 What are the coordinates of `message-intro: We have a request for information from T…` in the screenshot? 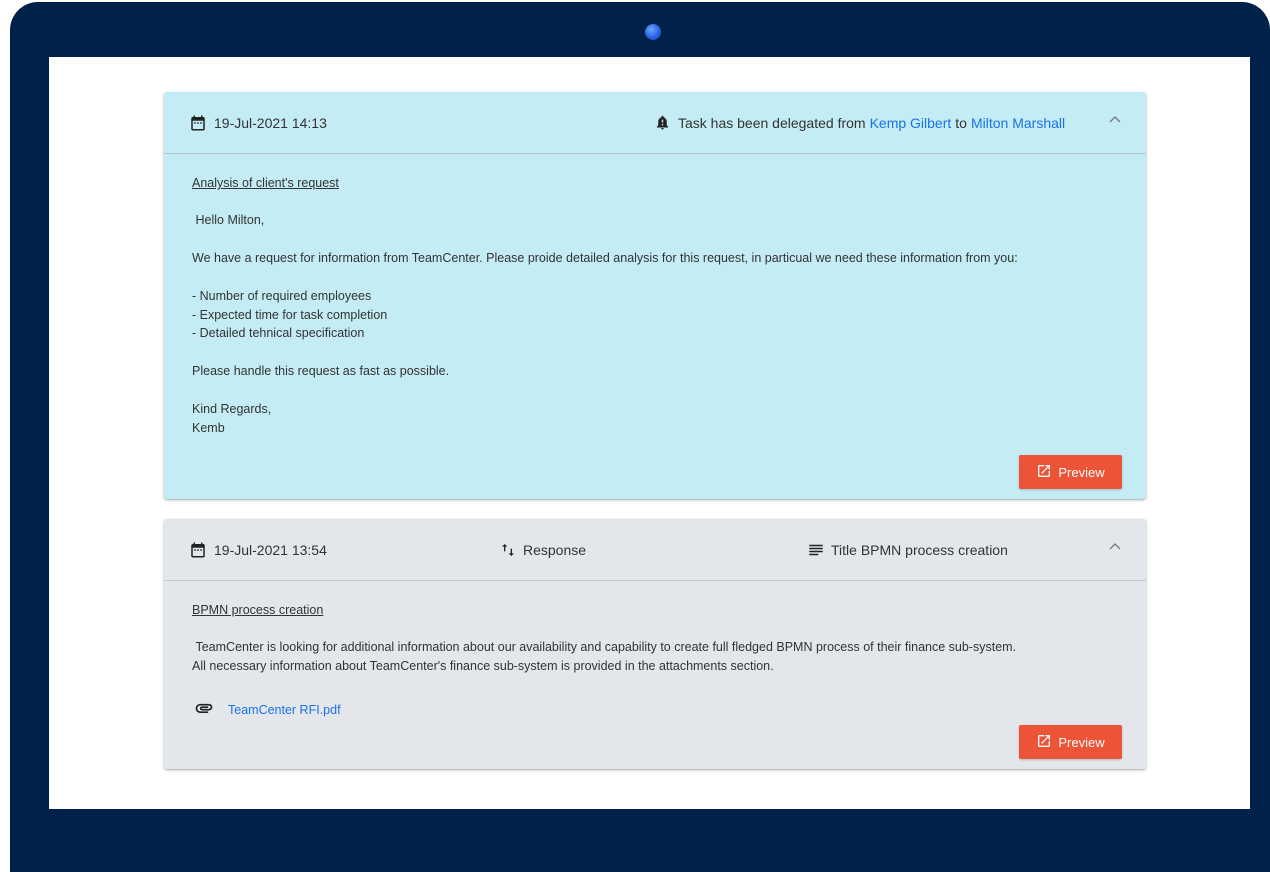 It's located at (605, 258).